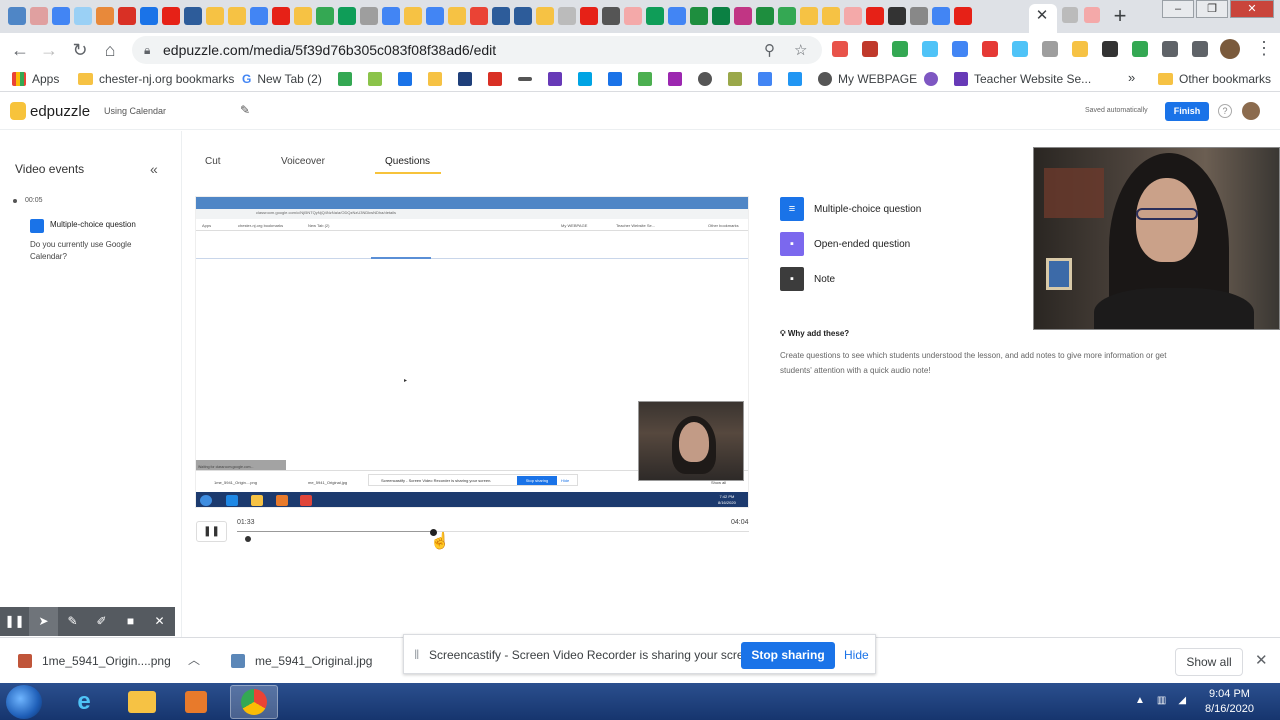 This screenshot has height=720, width=1280. What do you see at coordinates (34, 200) in the screenshot?
I see `event-time: 00:05` at bounding box center [34, 200].